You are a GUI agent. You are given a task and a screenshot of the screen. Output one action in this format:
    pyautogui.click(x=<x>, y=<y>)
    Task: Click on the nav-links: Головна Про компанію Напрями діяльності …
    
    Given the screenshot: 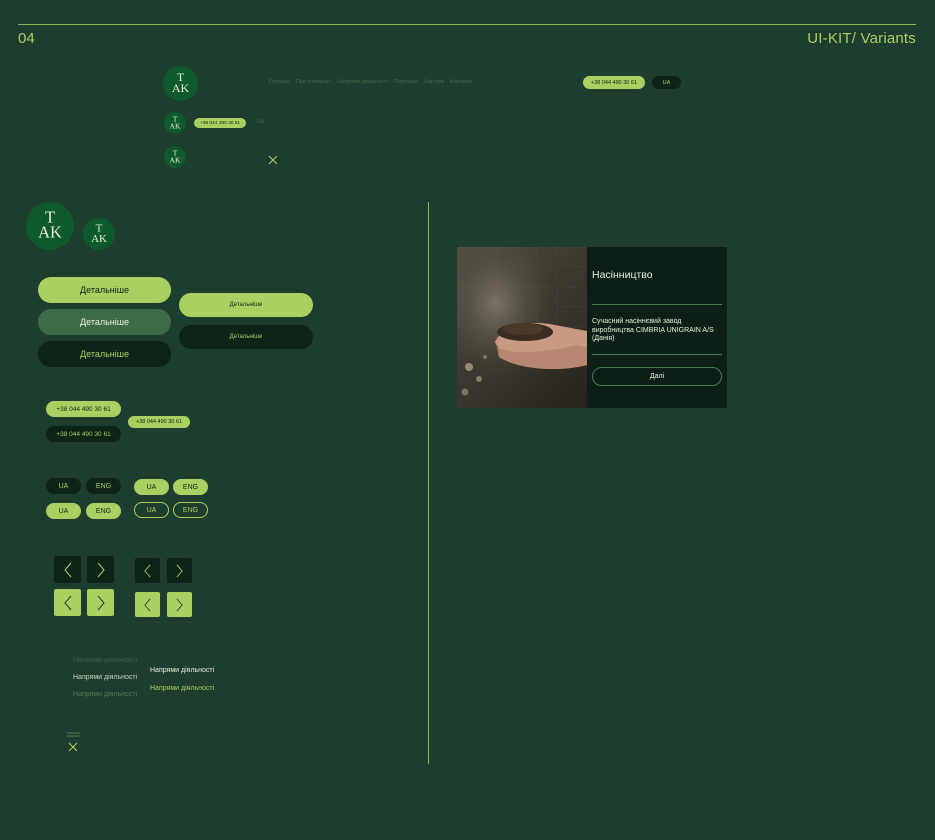 What is the action you would take?
    pyautogui.click(x=371, y=82)
    